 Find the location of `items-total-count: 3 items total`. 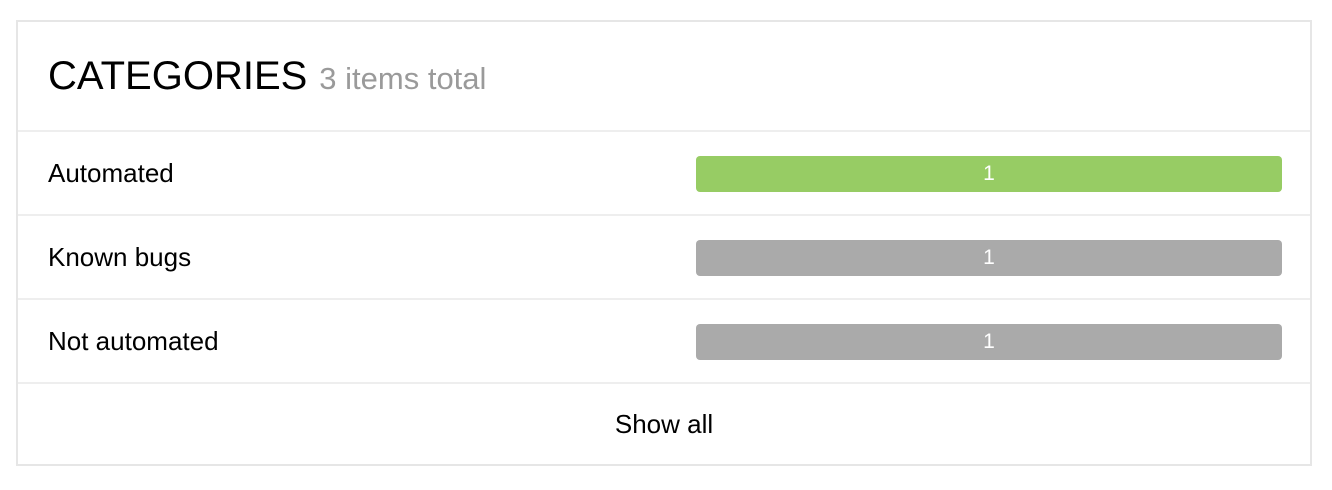

items-total-count: 3 items total is located at coordinates (403, 78).